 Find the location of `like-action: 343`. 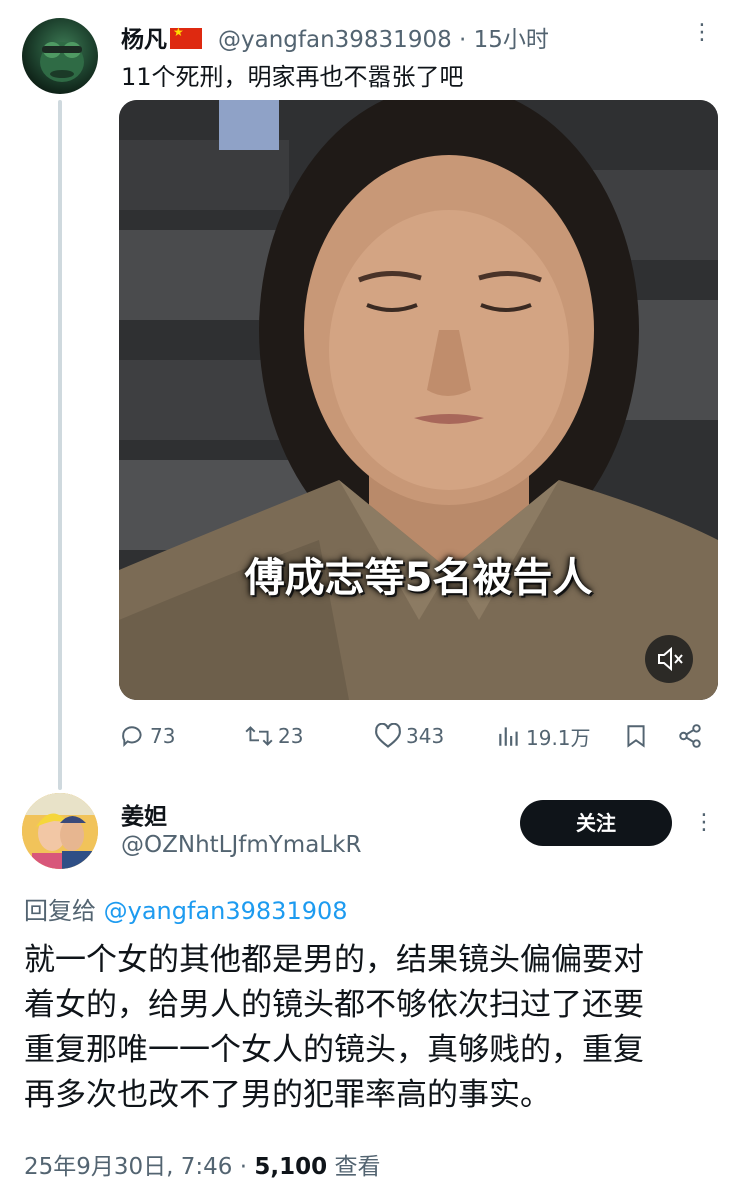

like-action: 343 is located at coordinates (409, 736).